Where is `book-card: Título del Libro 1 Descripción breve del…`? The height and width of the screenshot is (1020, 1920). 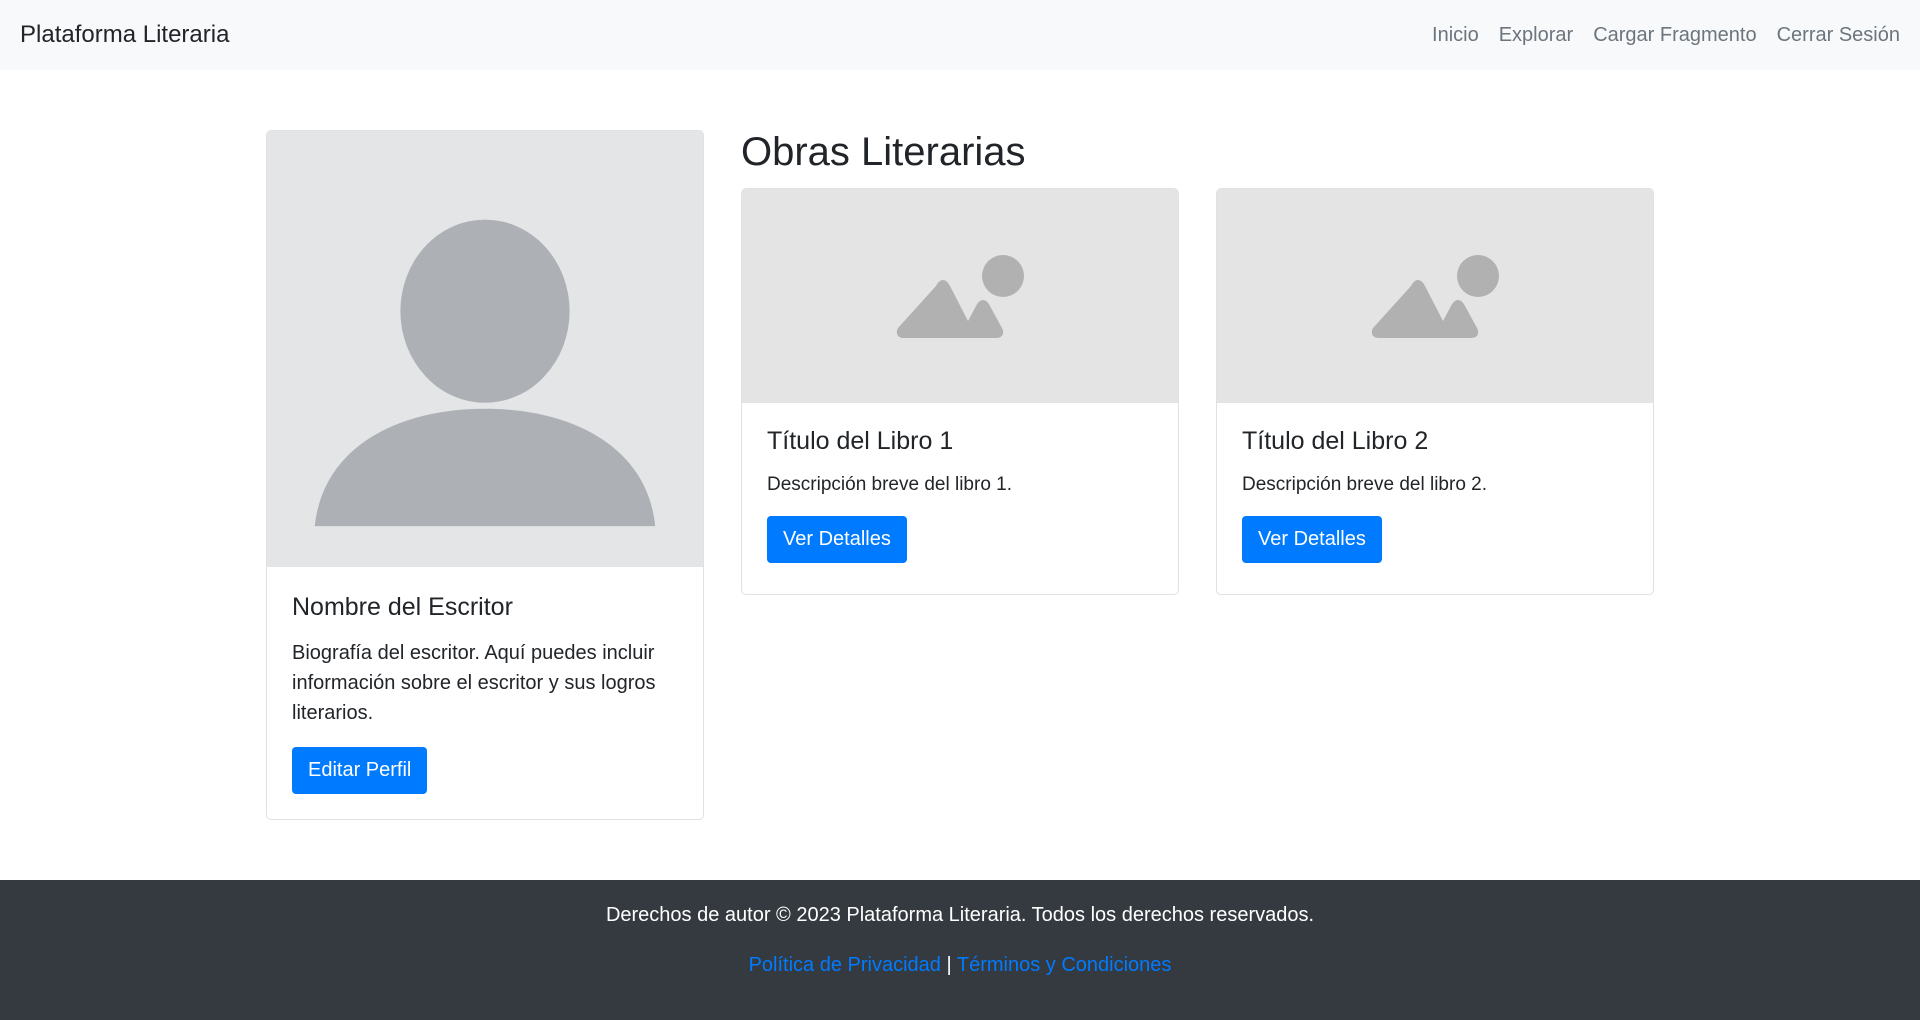 book-card: Título del Libro 1 Descripción breve del… is located at coordinates (960, 391).